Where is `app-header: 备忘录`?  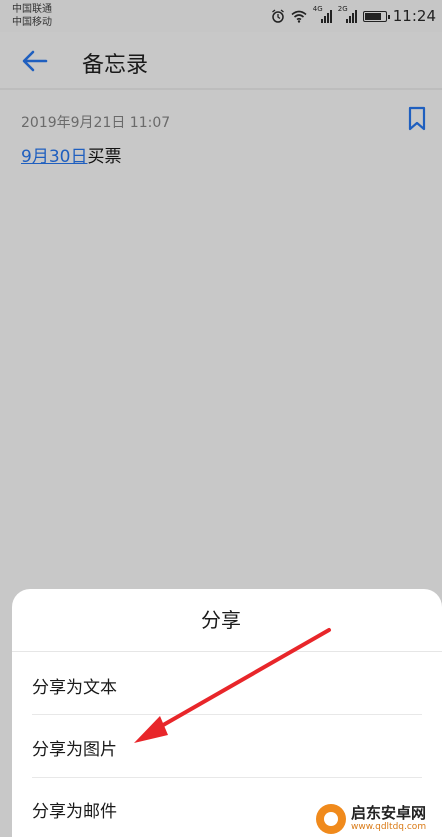
app-header: 备忘录 is located at coordinates (221, 61).